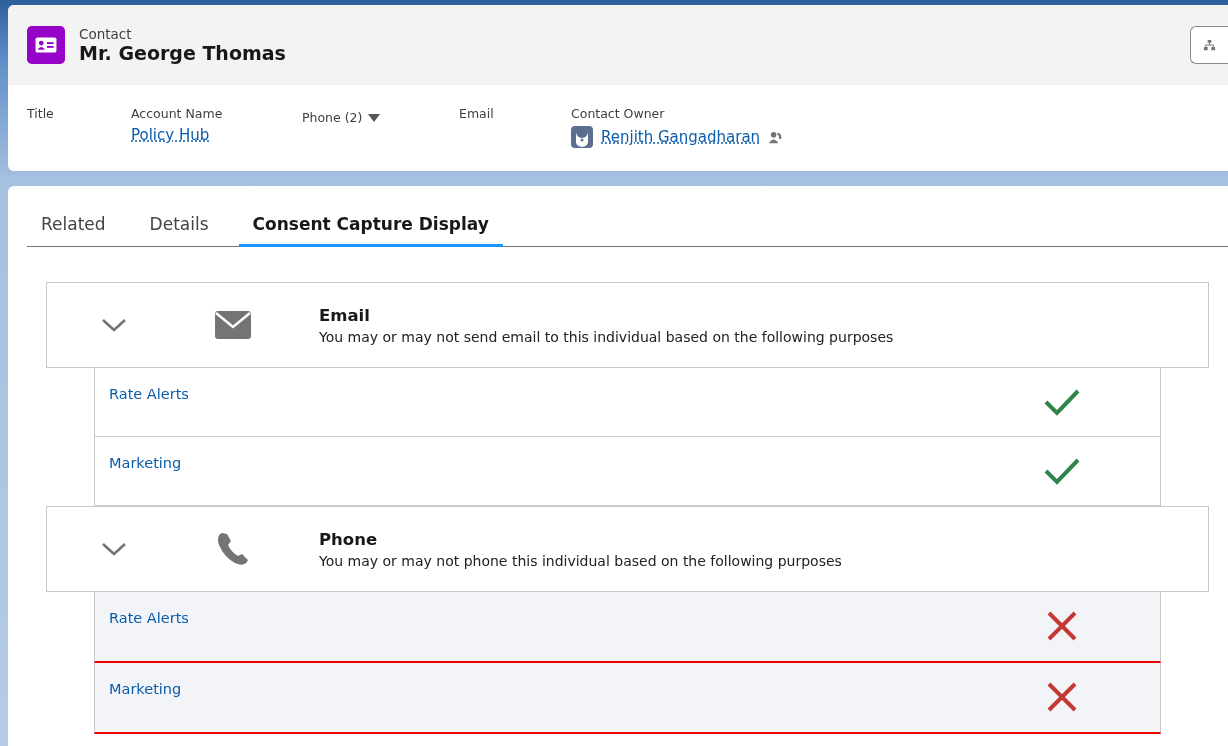 The width and height of the screenshot is (1228, 746). What do you see at coordinates (106, 34) in the screenshot?
I see `record-type: Contact` at bounding box center [106, 34].